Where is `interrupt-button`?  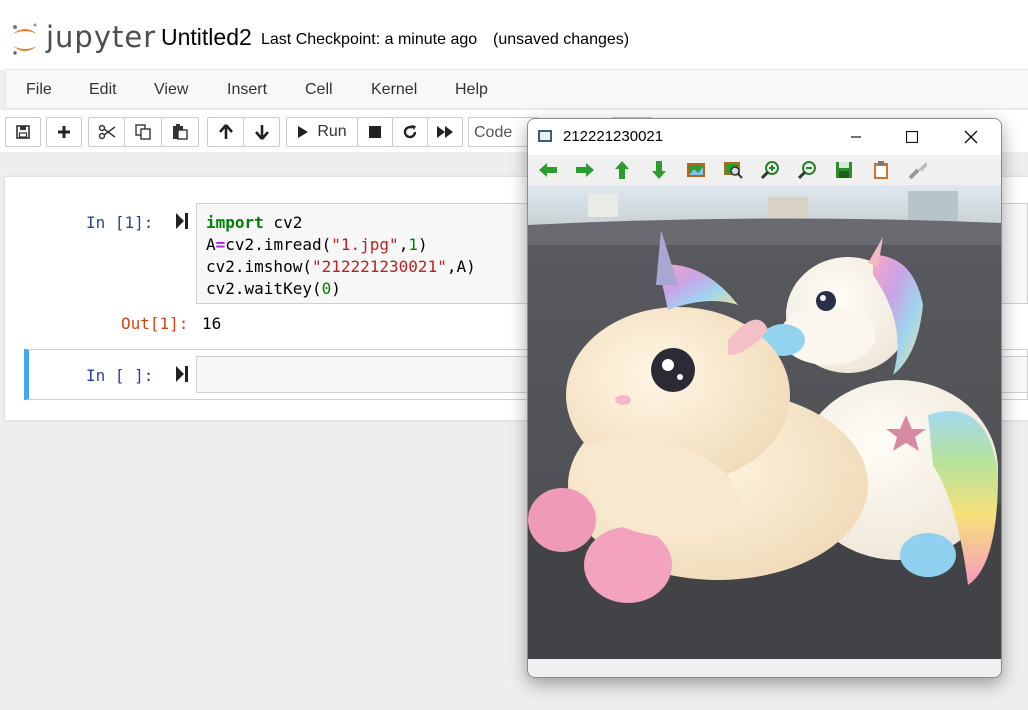 interrupt-button is located at coordinates (375, 132).